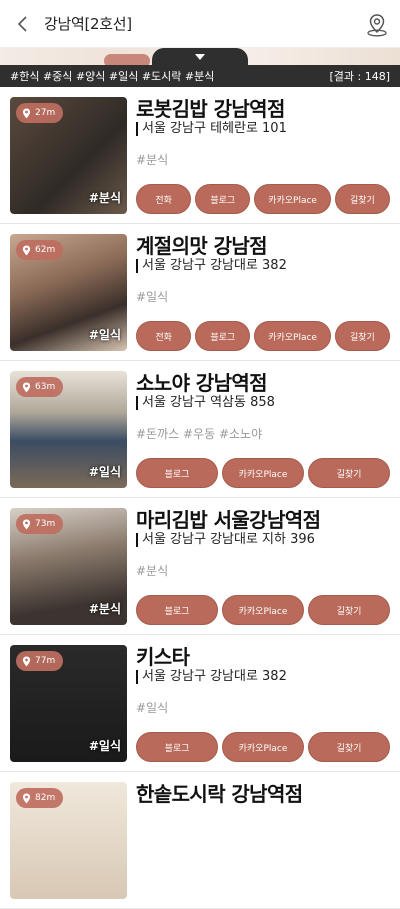  I want to click on restaurant-photo: 63m #일식, so click(68, 429).